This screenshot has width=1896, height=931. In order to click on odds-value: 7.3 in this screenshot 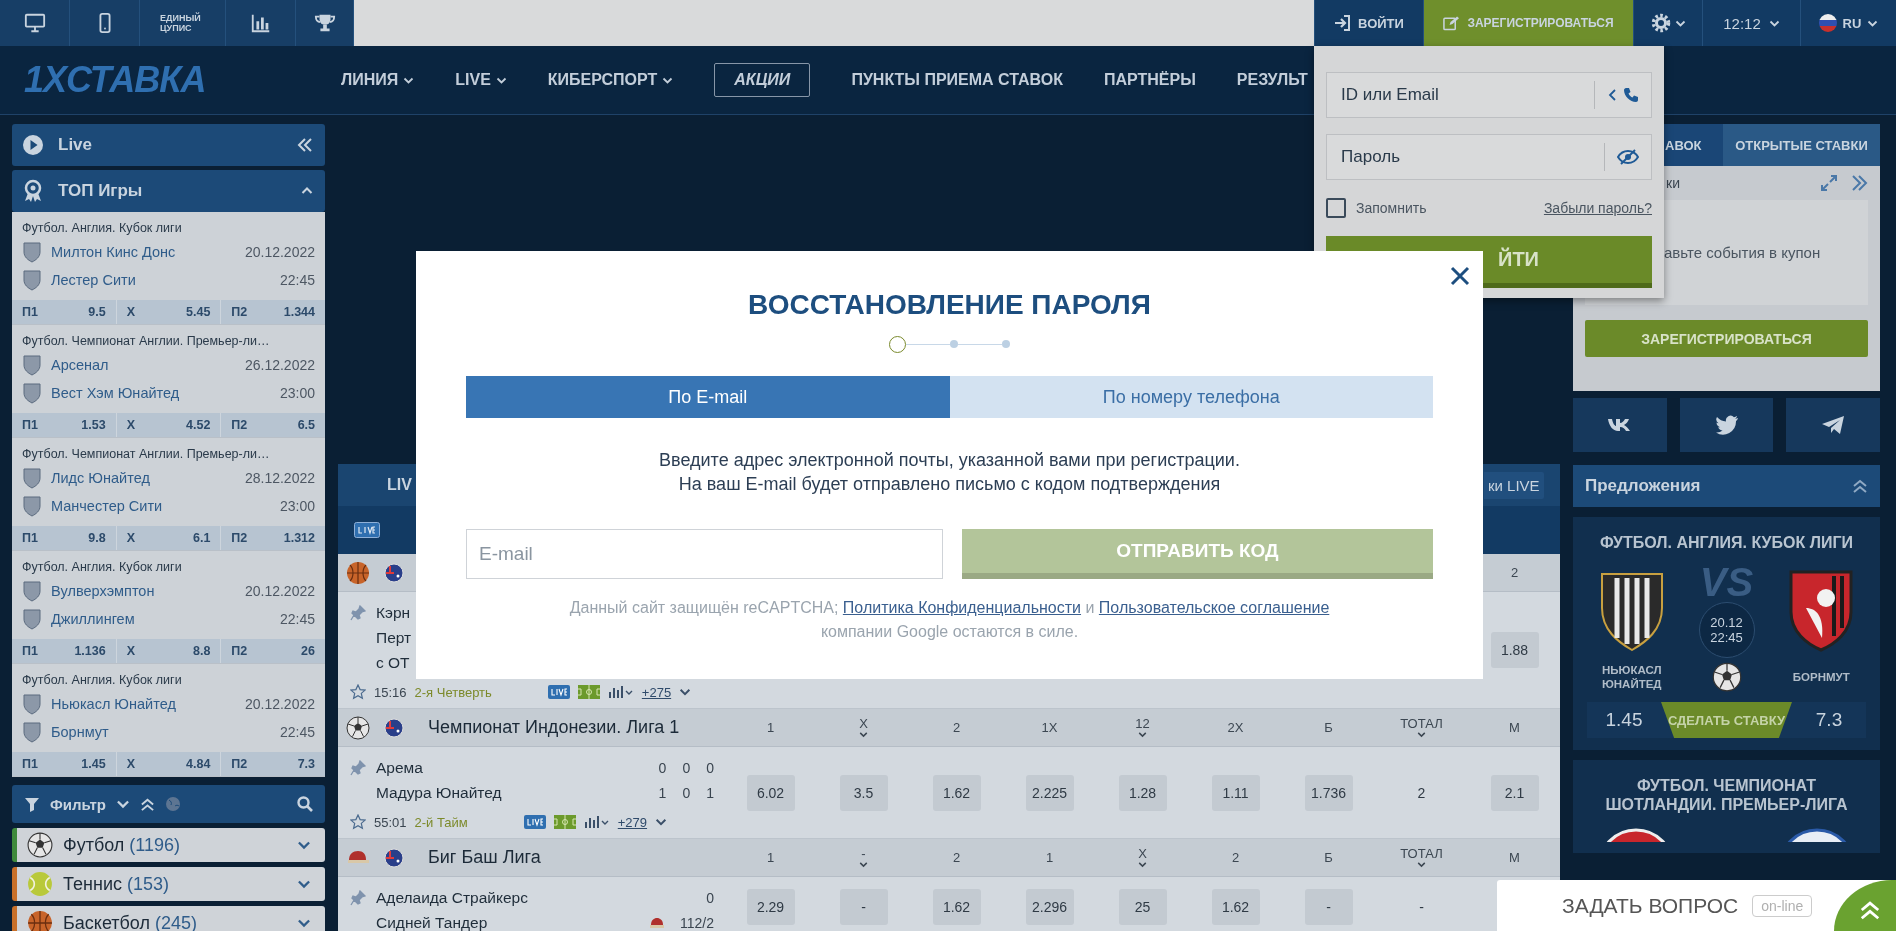, I will do `click(1829, 720)`.